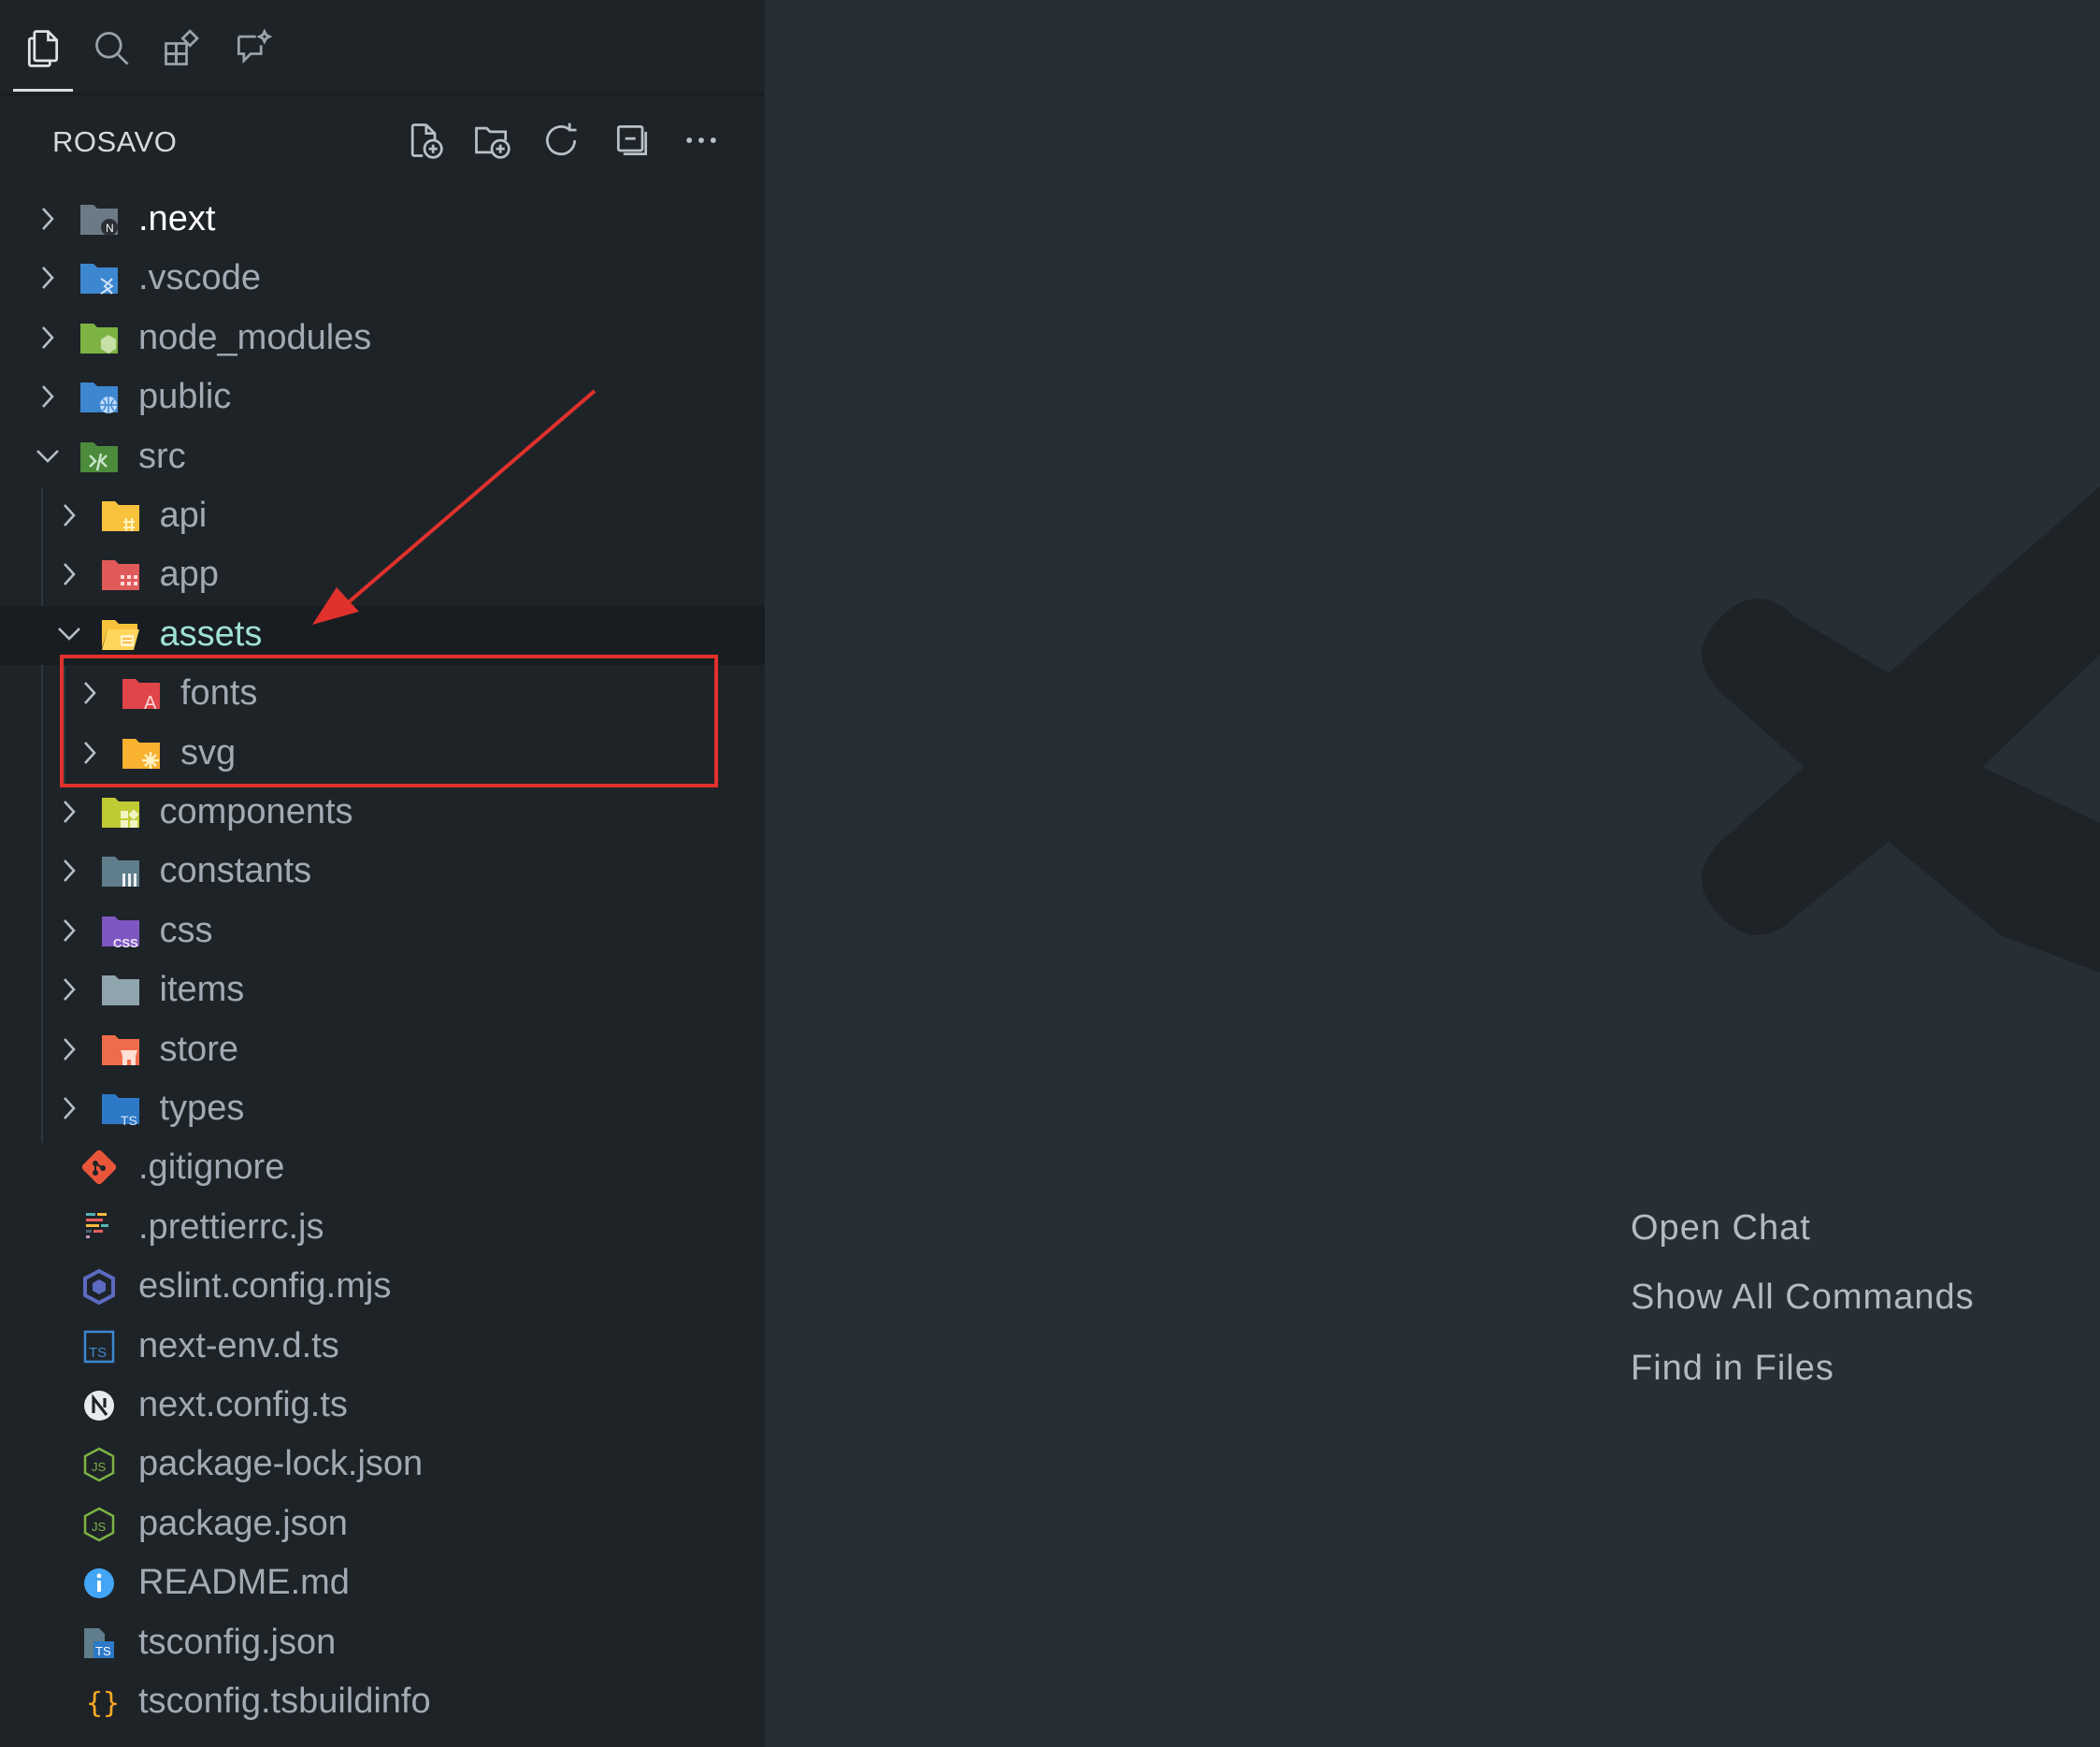  I want to click on file-row-gitignore: .gitignore, so click(382, 1168).